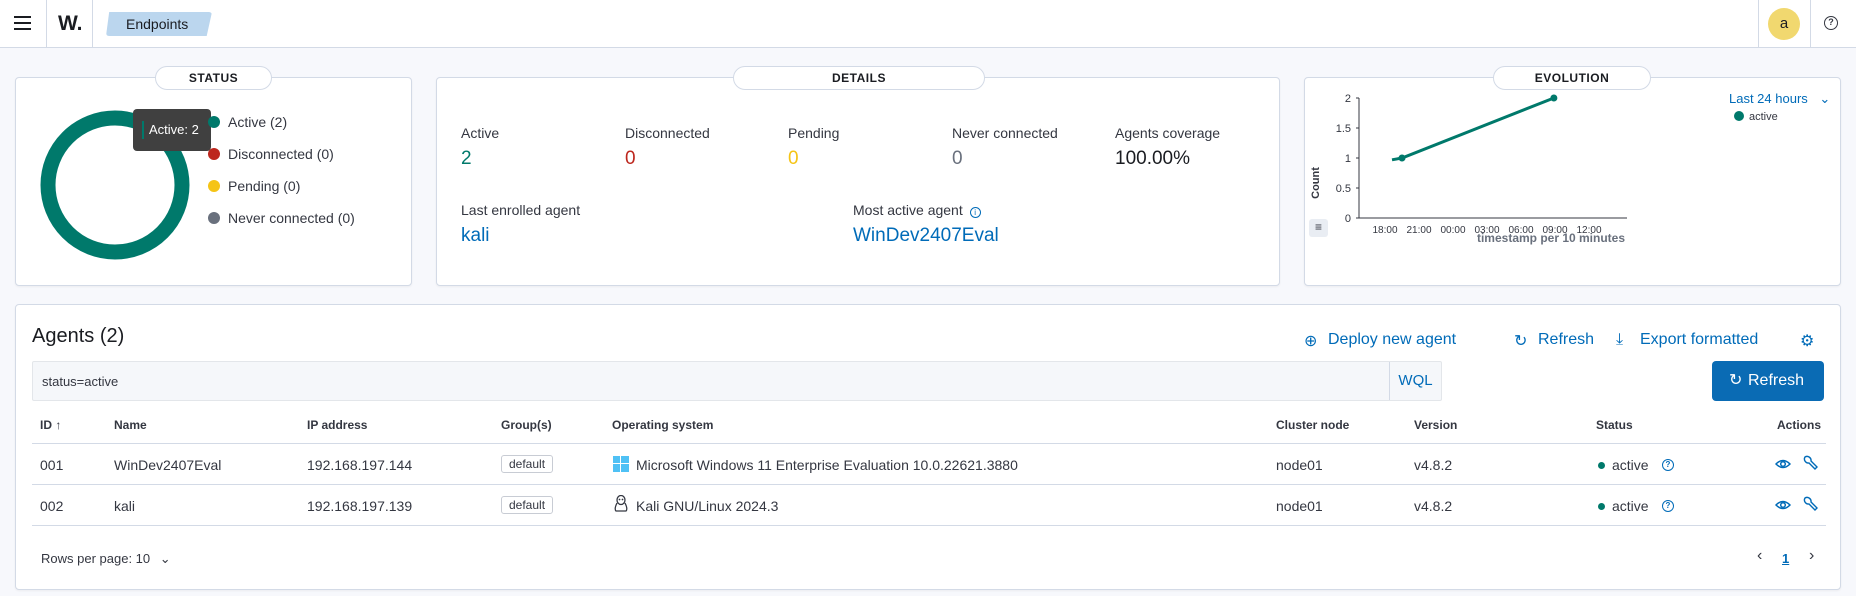 The image size is (1856, 596). Describe the element at coordinates (1486, 230) in the screenshot. I see `x-tick-label: 03:00` at that location.